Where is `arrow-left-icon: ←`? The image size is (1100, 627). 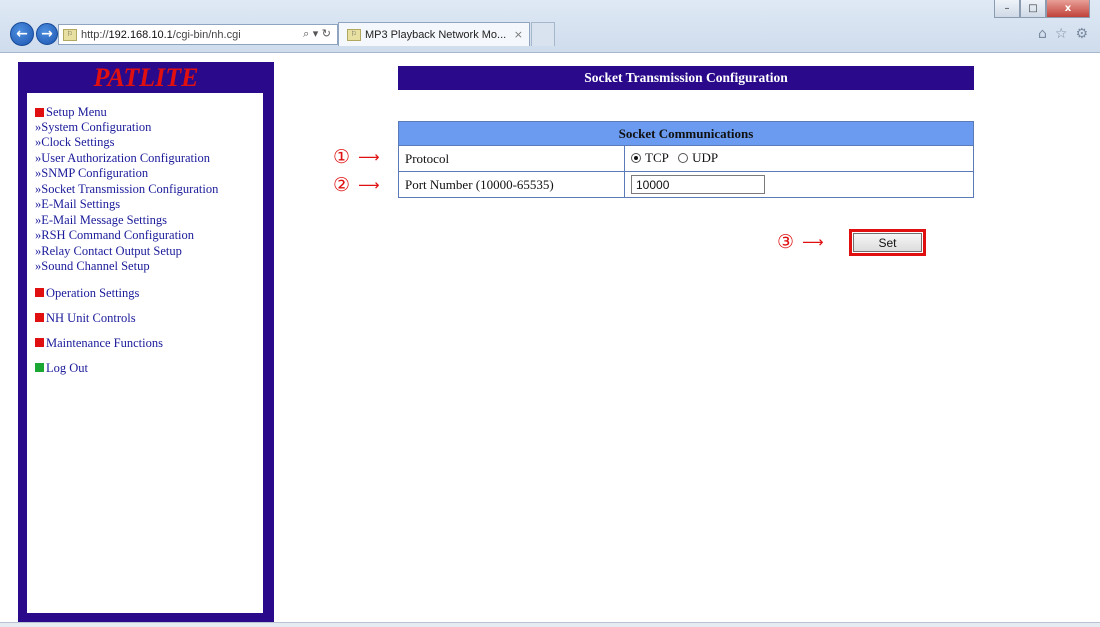
arrow-left-icon: ← is located at coordinates (22, 34).